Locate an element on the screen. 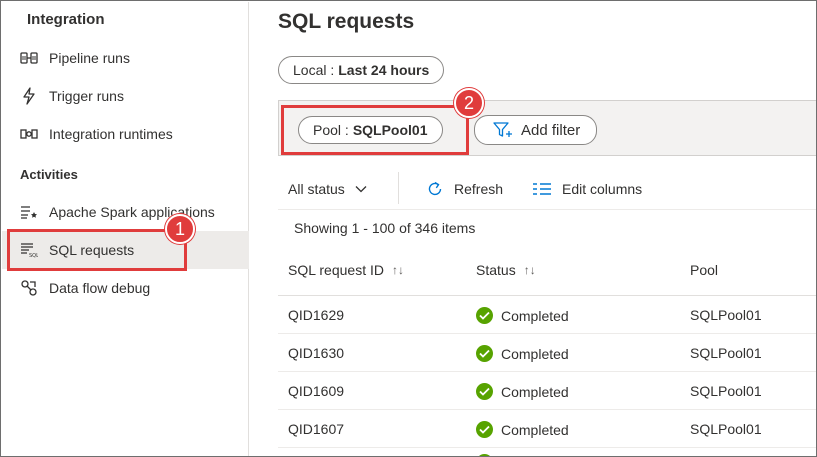  column-header-label: SQL request ID is located at coordinates (336, 270).